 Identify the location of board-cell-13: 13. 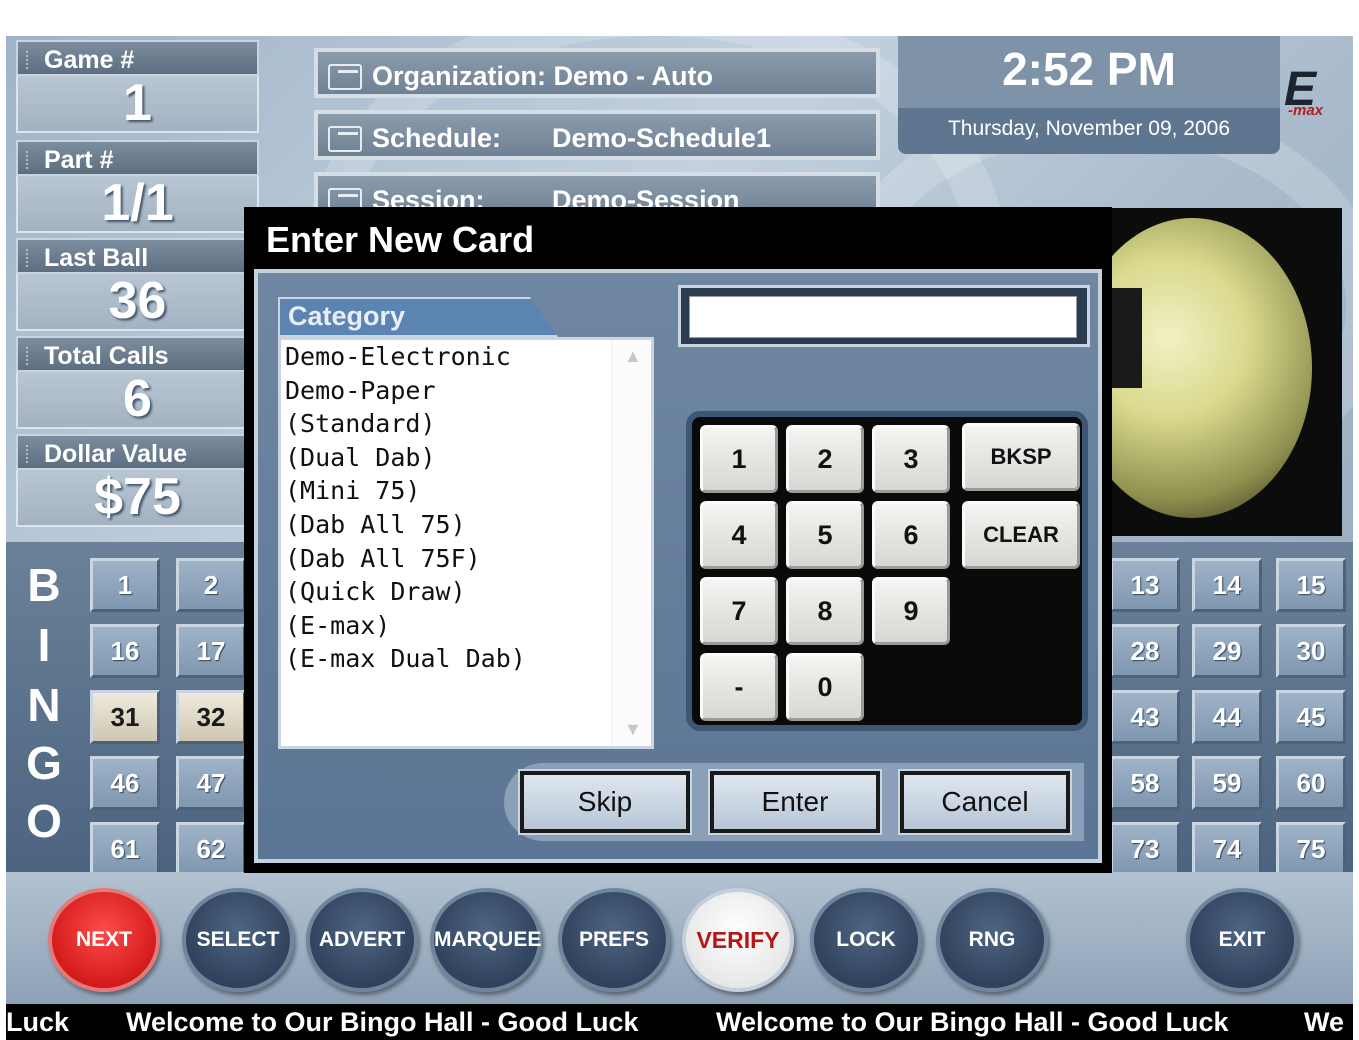
(1145, 585).